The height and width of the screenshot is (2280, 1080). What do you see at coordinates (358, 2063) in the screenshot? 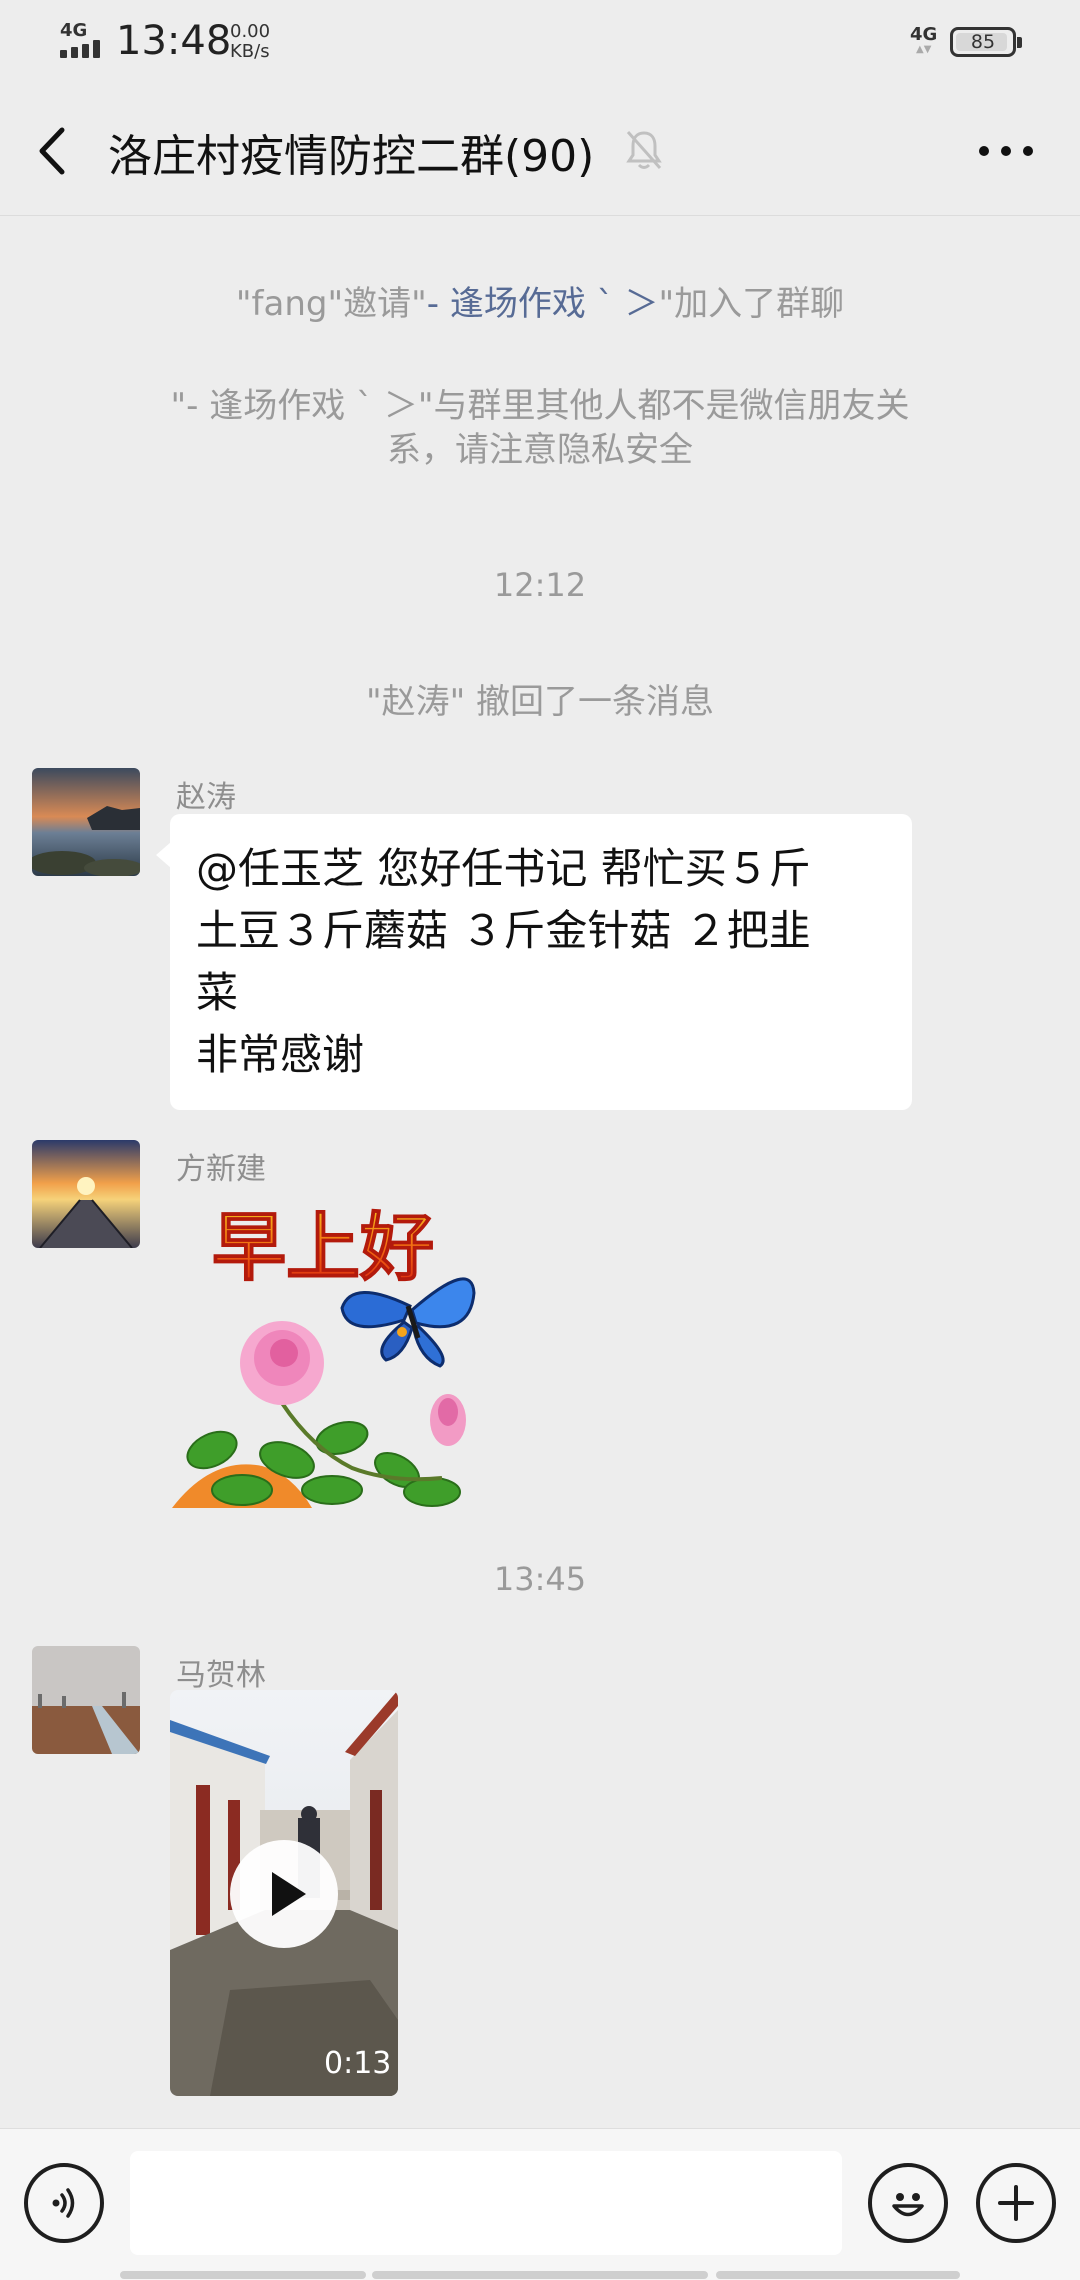
I see `video-duration: 0:13` at bounding box center [358, 2063].